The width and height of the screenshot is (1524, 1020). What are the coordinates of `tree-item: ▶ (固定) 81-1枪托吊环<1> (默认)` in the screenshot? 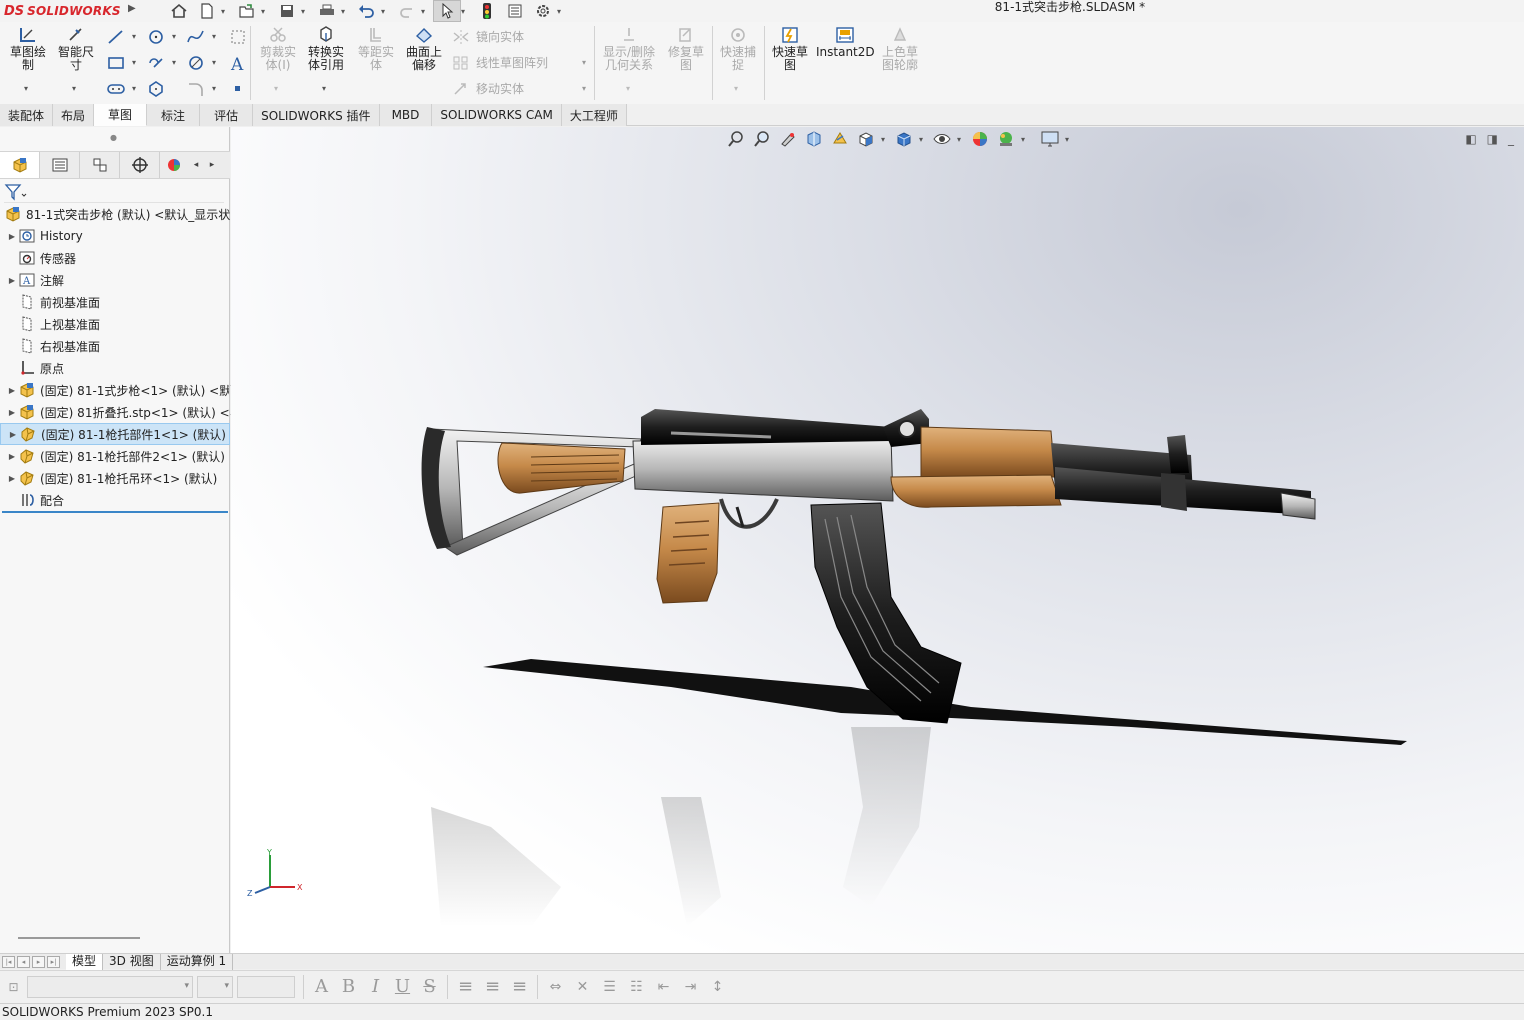 It's located at (115, 478).